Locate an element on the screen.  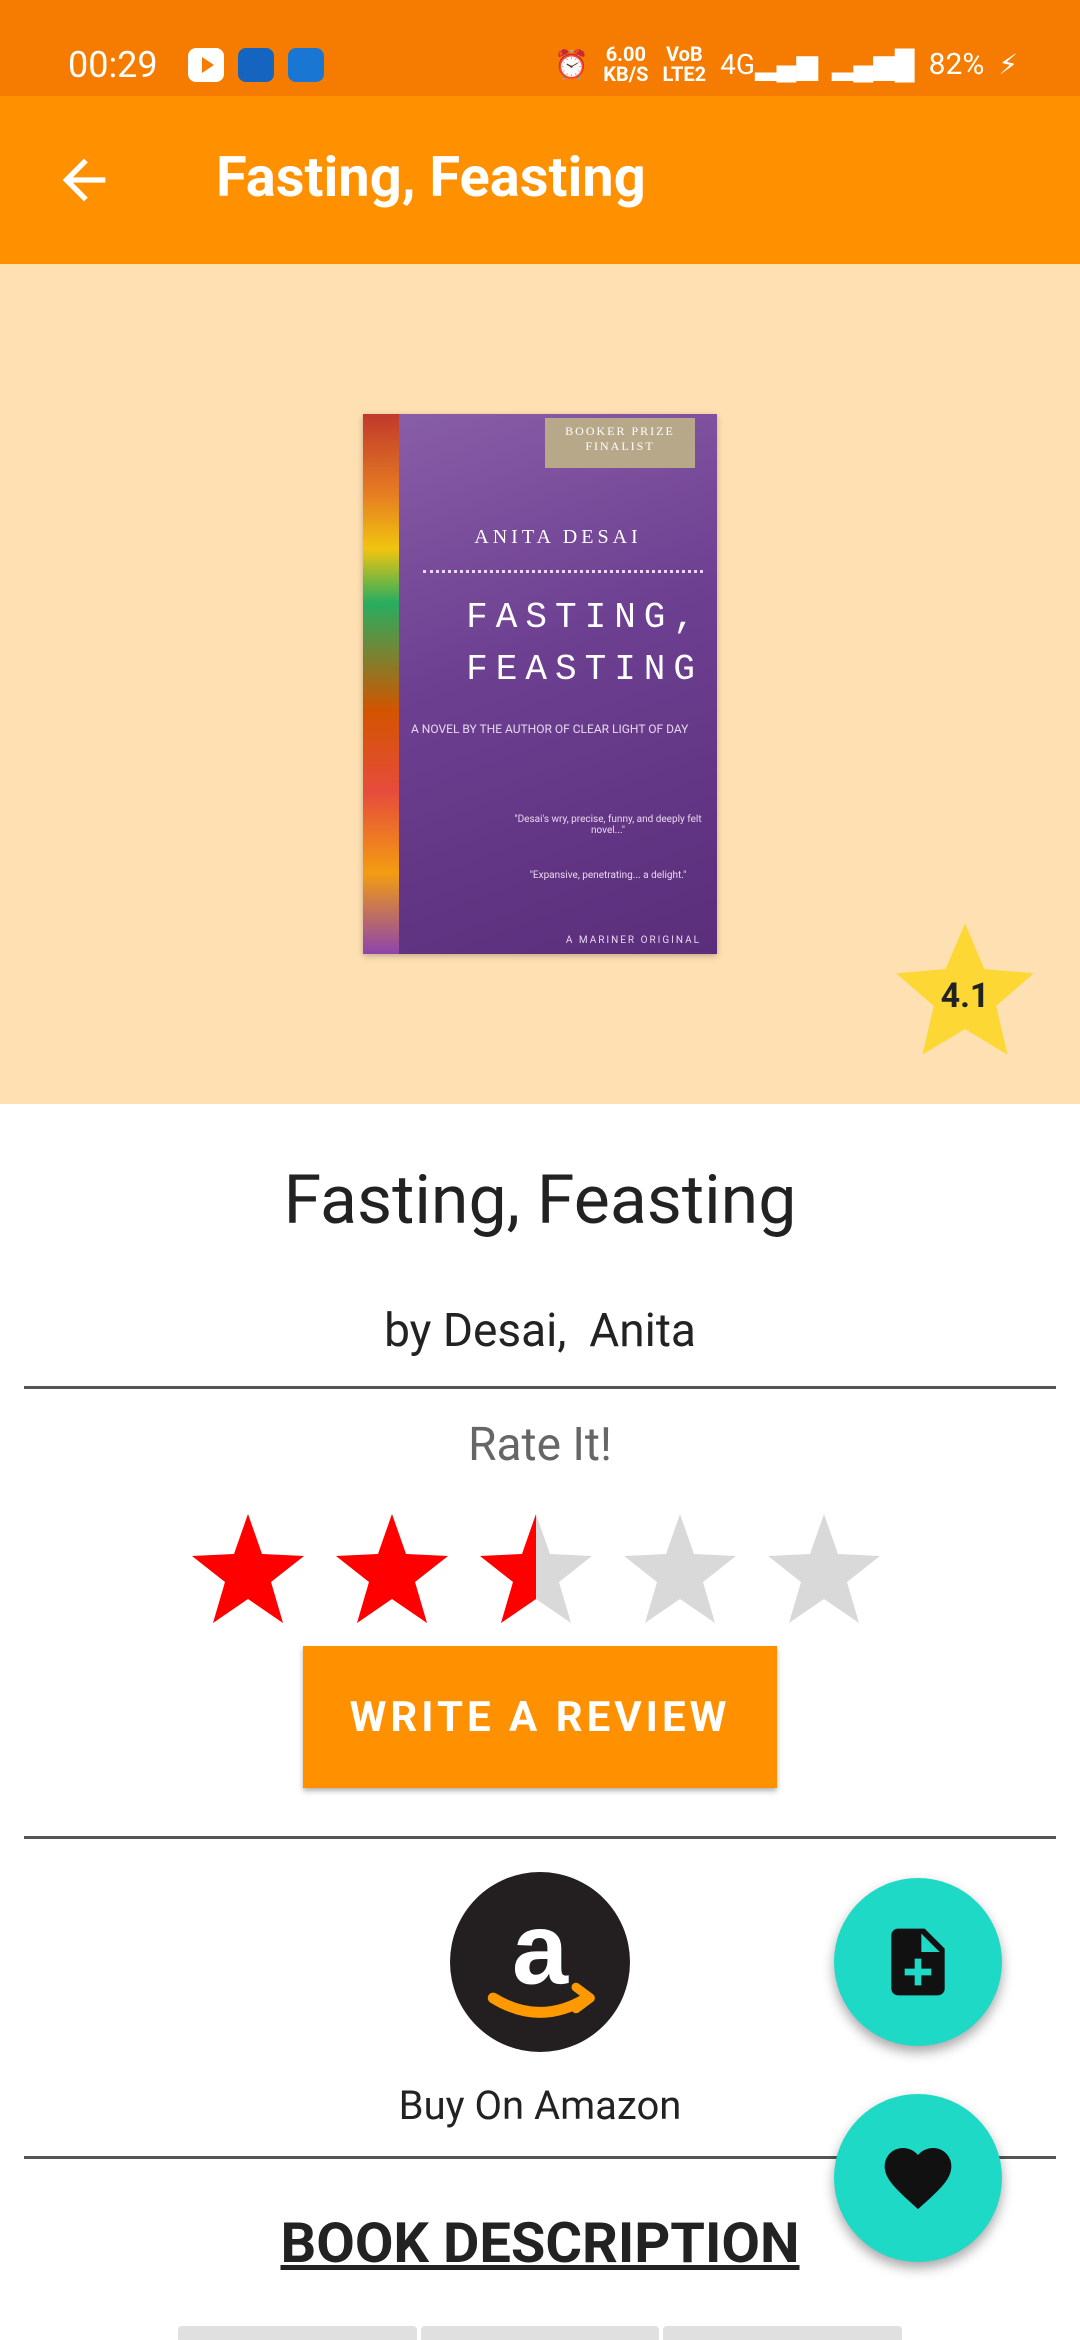
network-speed: 6.00 KB/S is located at coordinates (625, 64).